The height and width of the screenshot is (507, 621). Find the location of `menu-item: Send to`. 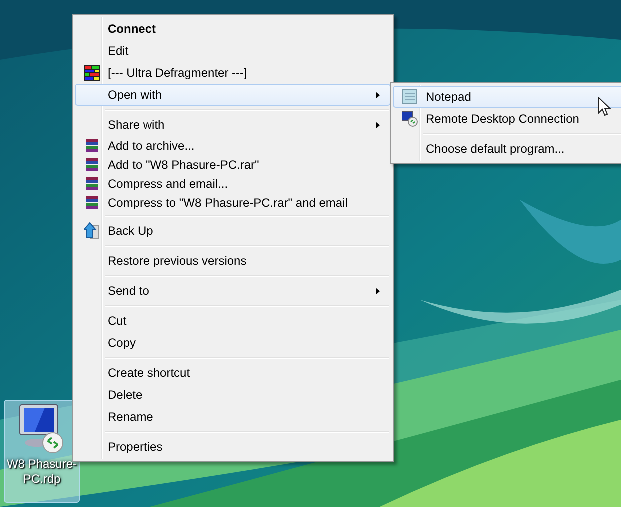

menu-item: Send to is located at coordinates (233, 291).